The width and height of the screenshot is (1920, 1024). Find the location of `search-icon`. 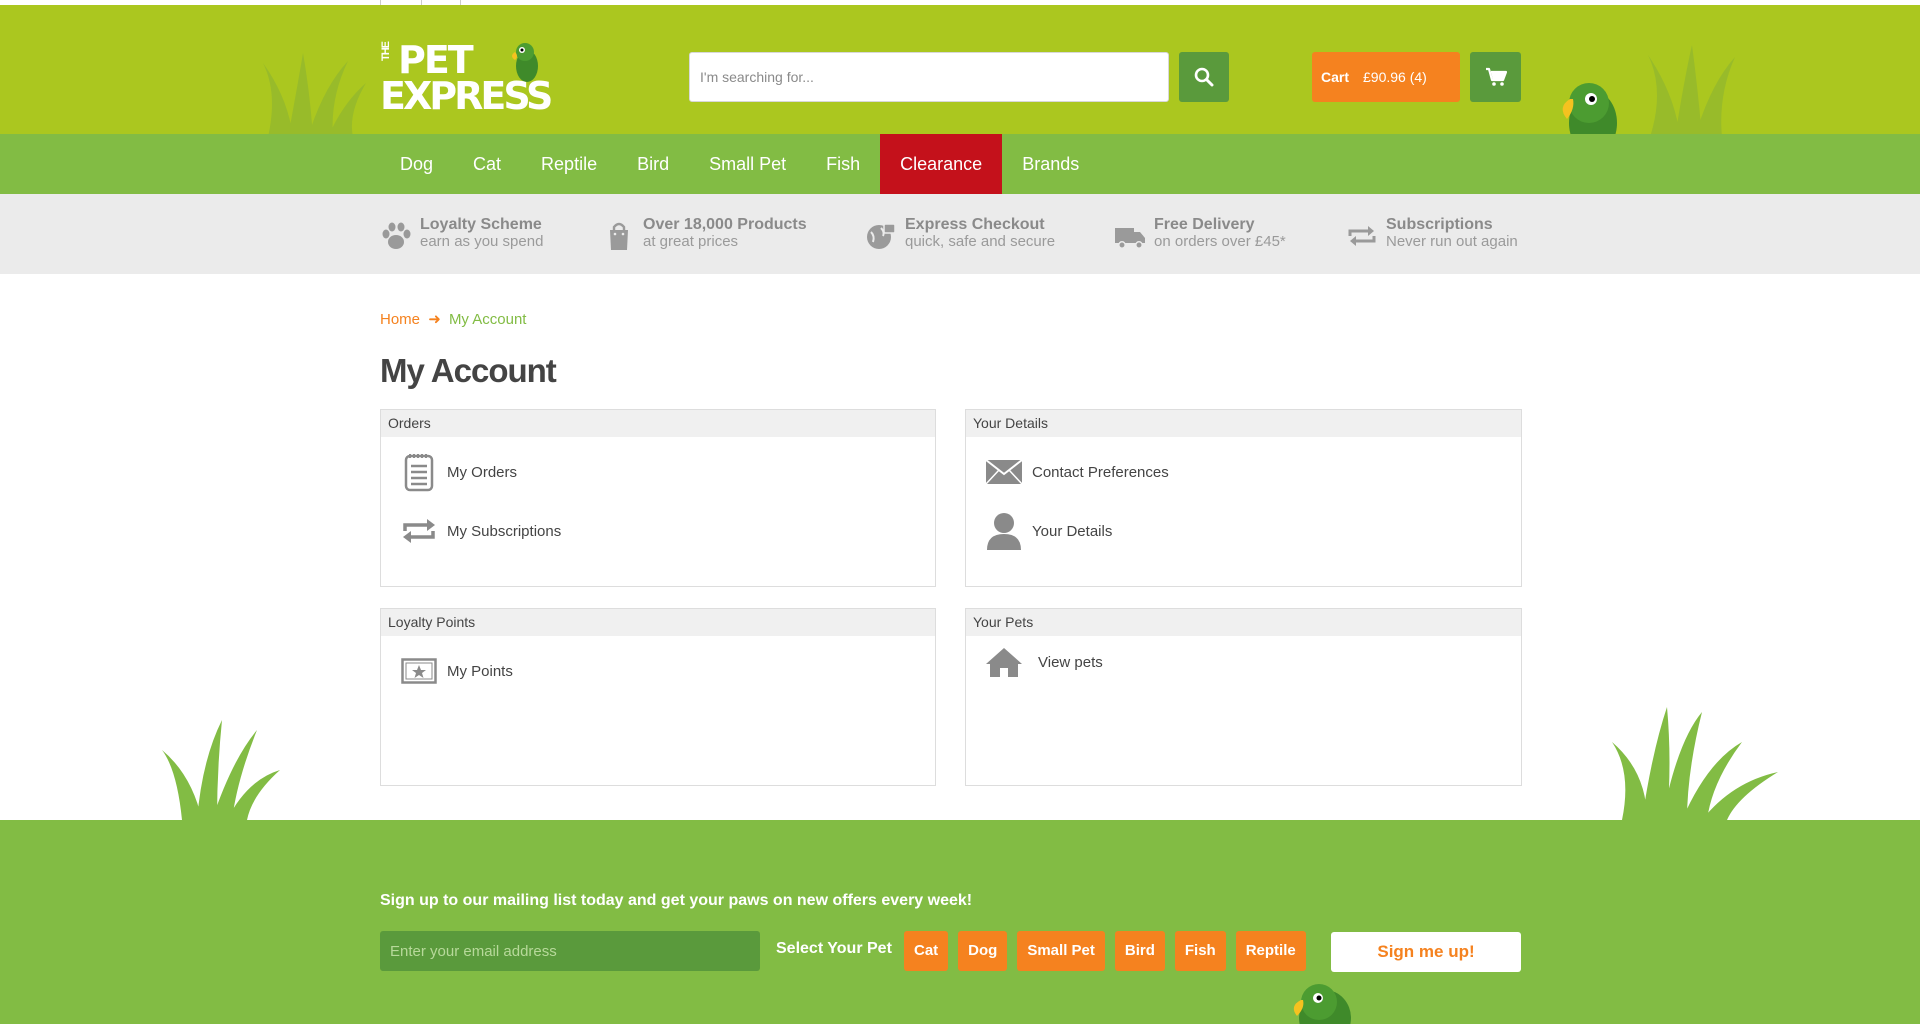

search-icon is located at coordinates (1204, 77).